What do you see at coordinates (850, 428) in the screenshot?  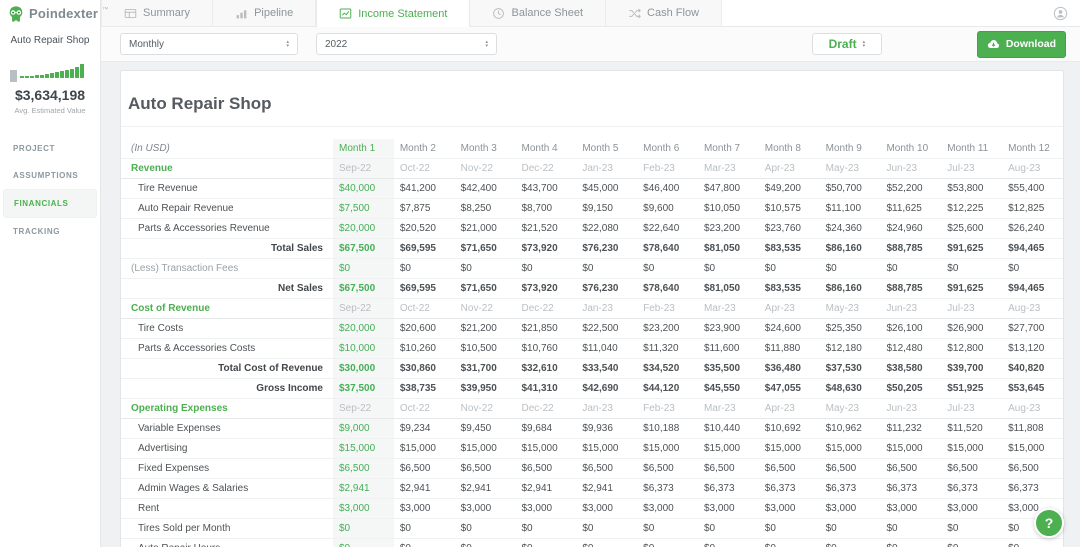 I see `value-cell: $10,962` at bounding box center [850, 428].